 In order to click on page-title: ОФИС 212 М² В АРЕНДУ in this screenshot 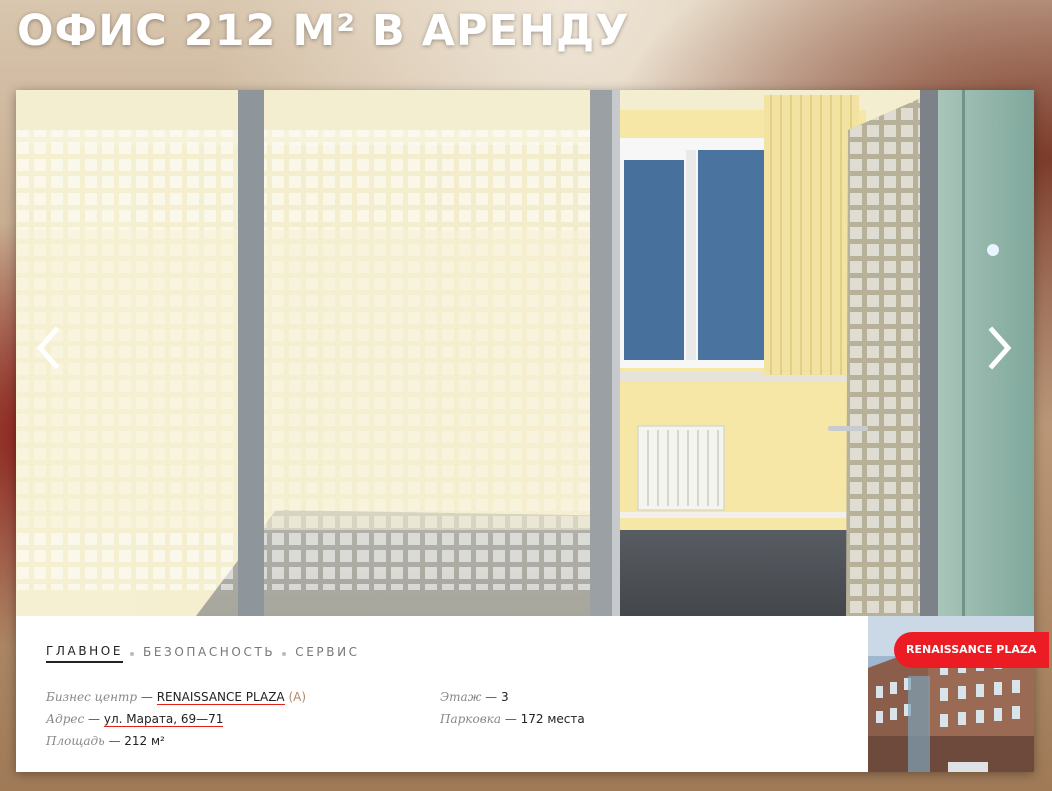, I will do `click(323, 31)`.